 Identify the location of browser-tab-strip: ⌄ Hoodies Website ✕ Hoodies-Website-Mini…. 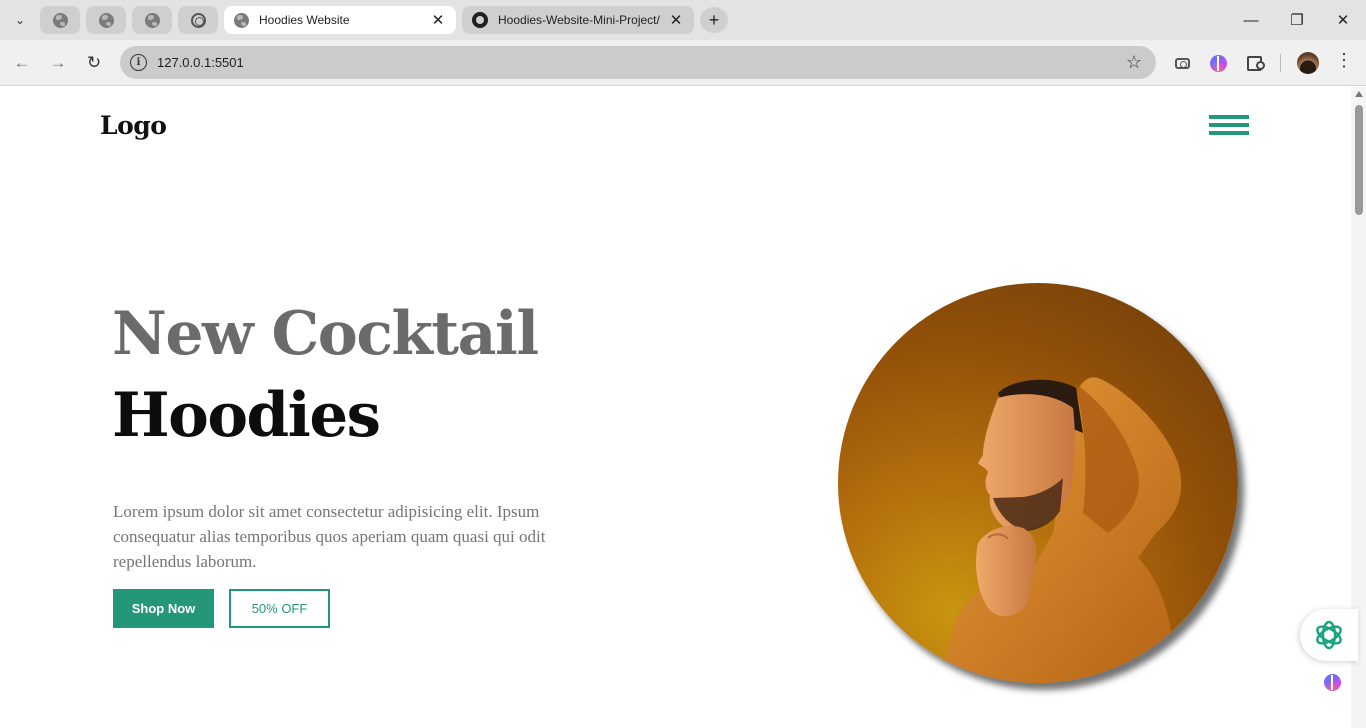
(683, 20).